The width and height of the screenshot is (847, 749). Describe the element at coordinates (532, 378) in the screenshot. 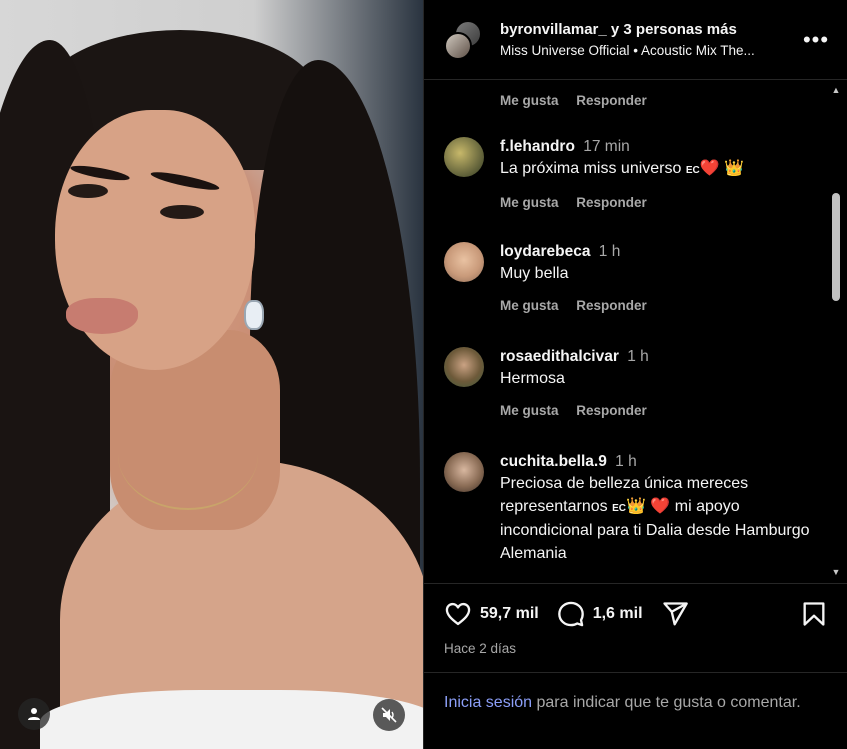

I see `comment-text: Hermosa` at that location.